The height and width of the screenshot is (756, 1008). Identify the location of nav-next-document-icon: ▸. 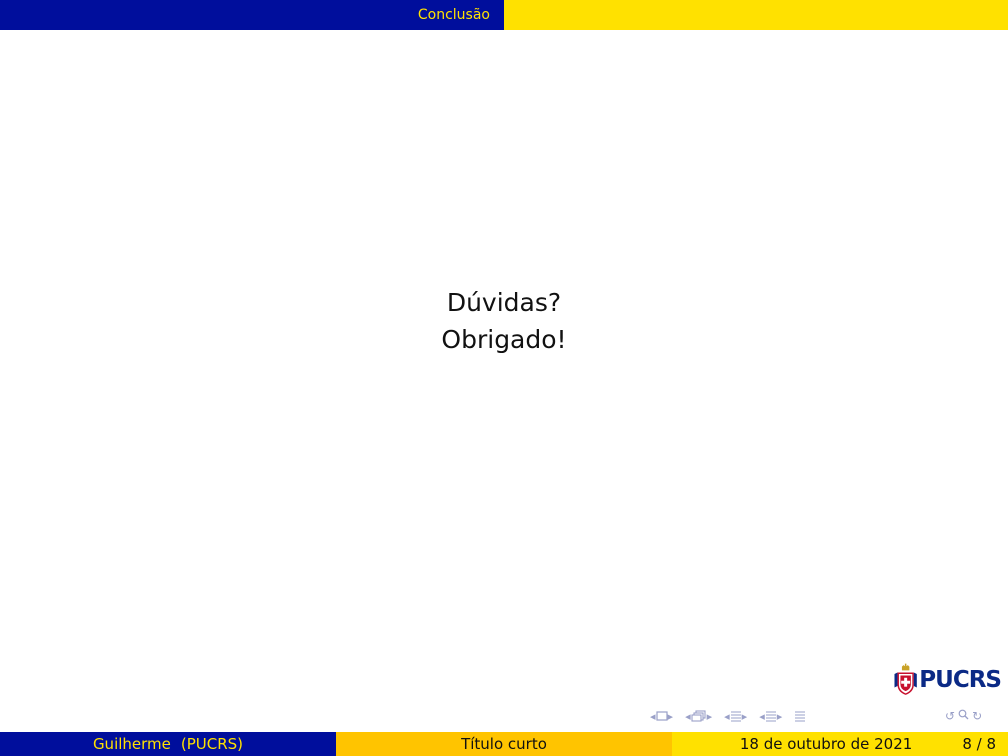
(780, 716).